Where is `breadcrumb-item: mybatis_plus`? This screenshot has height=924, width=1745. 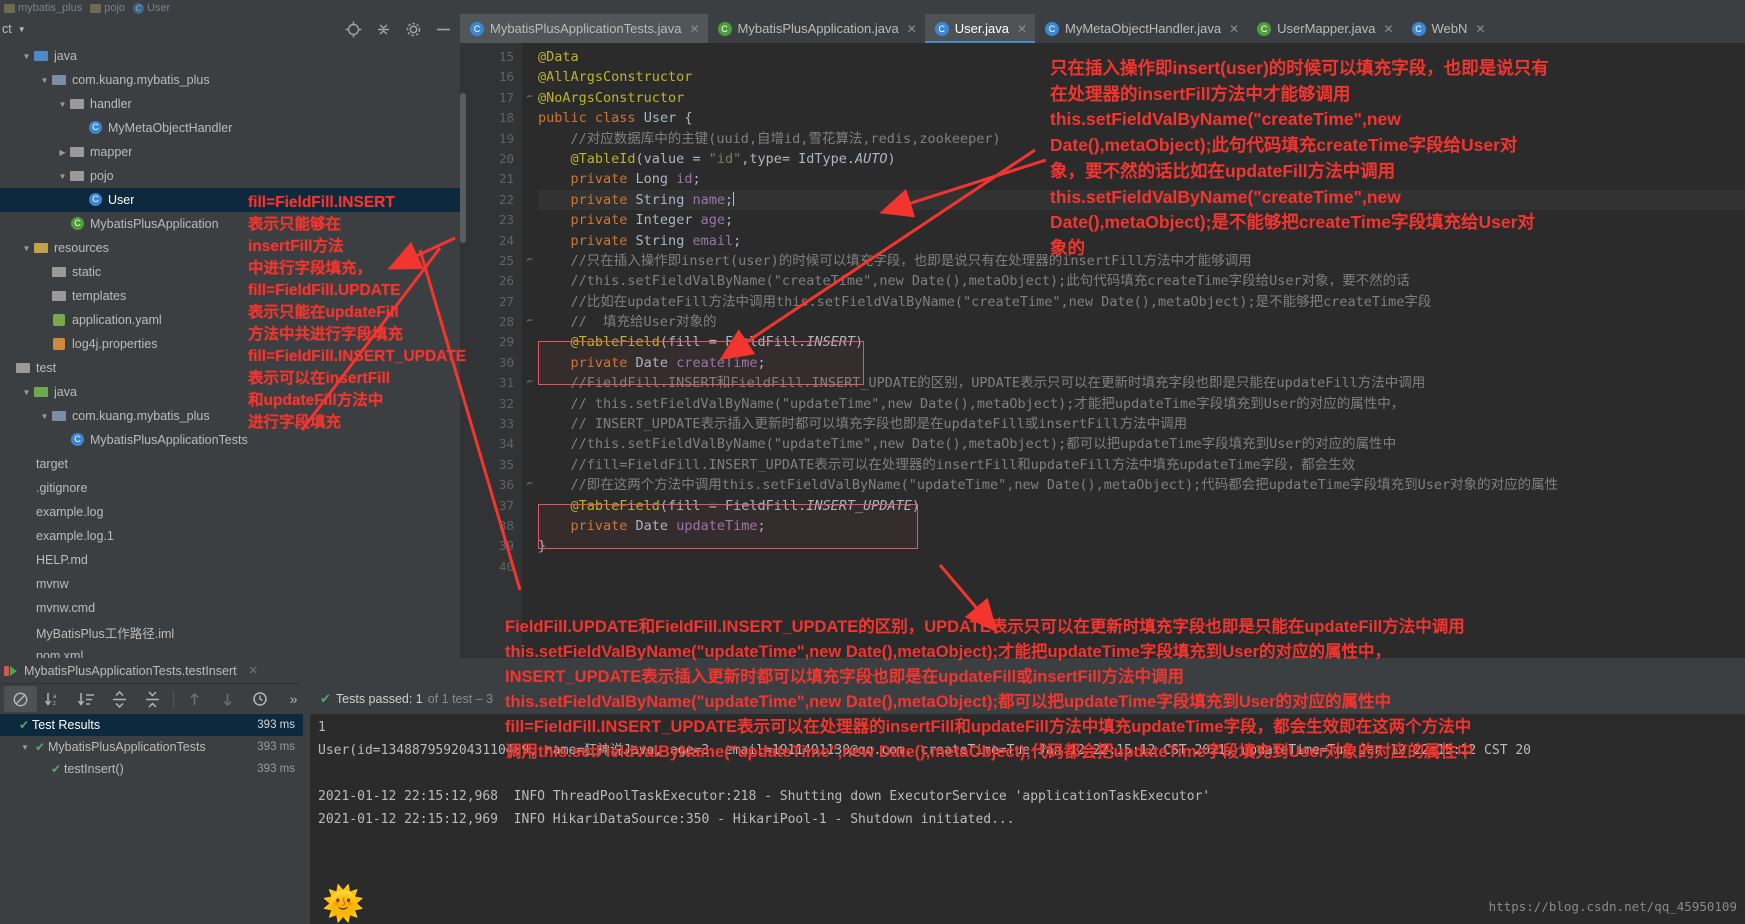 breadcrumb-item: mybatis_plus is located at coordinates (43, 8).